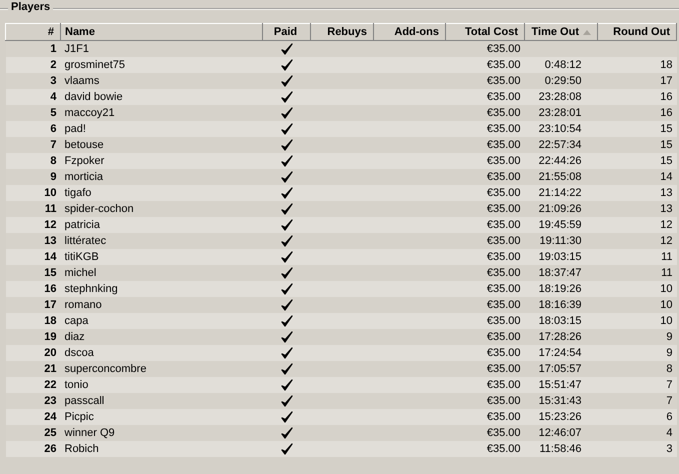 The image size is (679, 474). I want to click on column-header: #, so click(33, 32).